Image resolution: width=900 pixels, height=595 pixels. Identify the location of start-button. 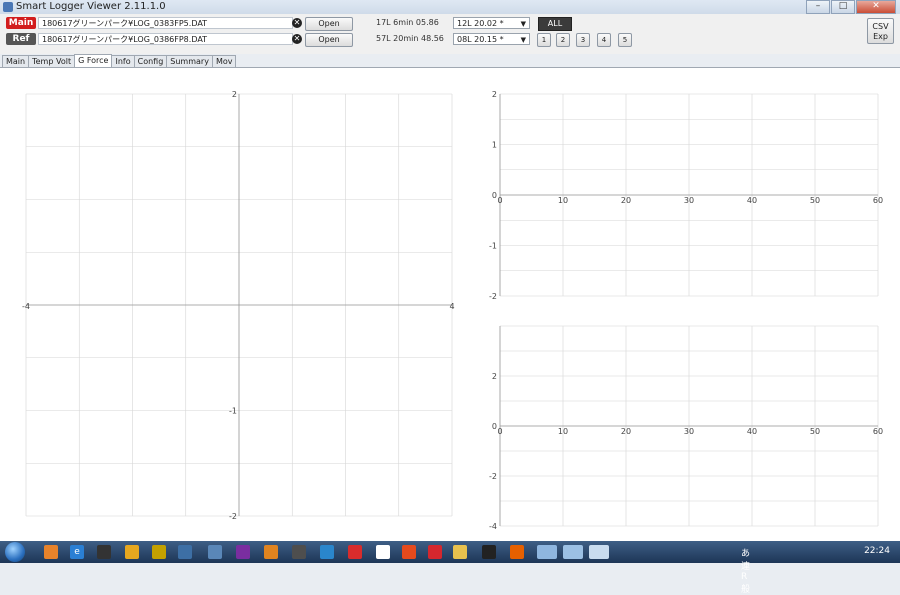
(15, 552).